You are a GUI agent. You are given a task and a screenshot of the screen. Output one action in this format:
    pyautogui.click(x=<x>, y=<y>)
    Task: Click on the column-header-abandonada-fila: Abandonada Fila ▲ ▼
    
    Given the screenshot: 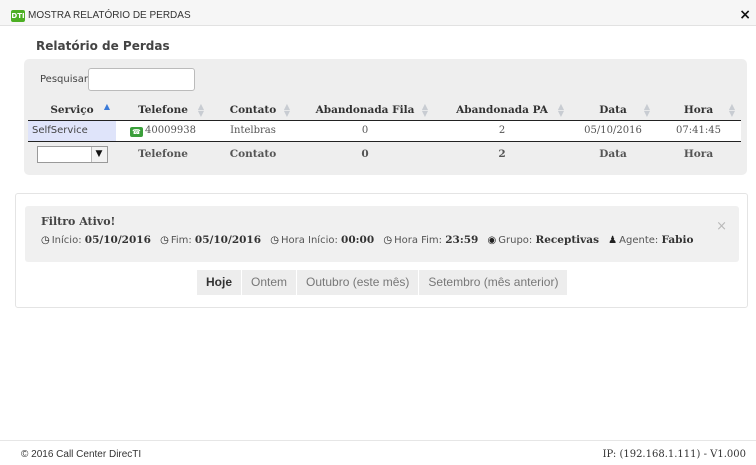 What is the action you would take?
    pyautogui.click(x=365, y=110)
    